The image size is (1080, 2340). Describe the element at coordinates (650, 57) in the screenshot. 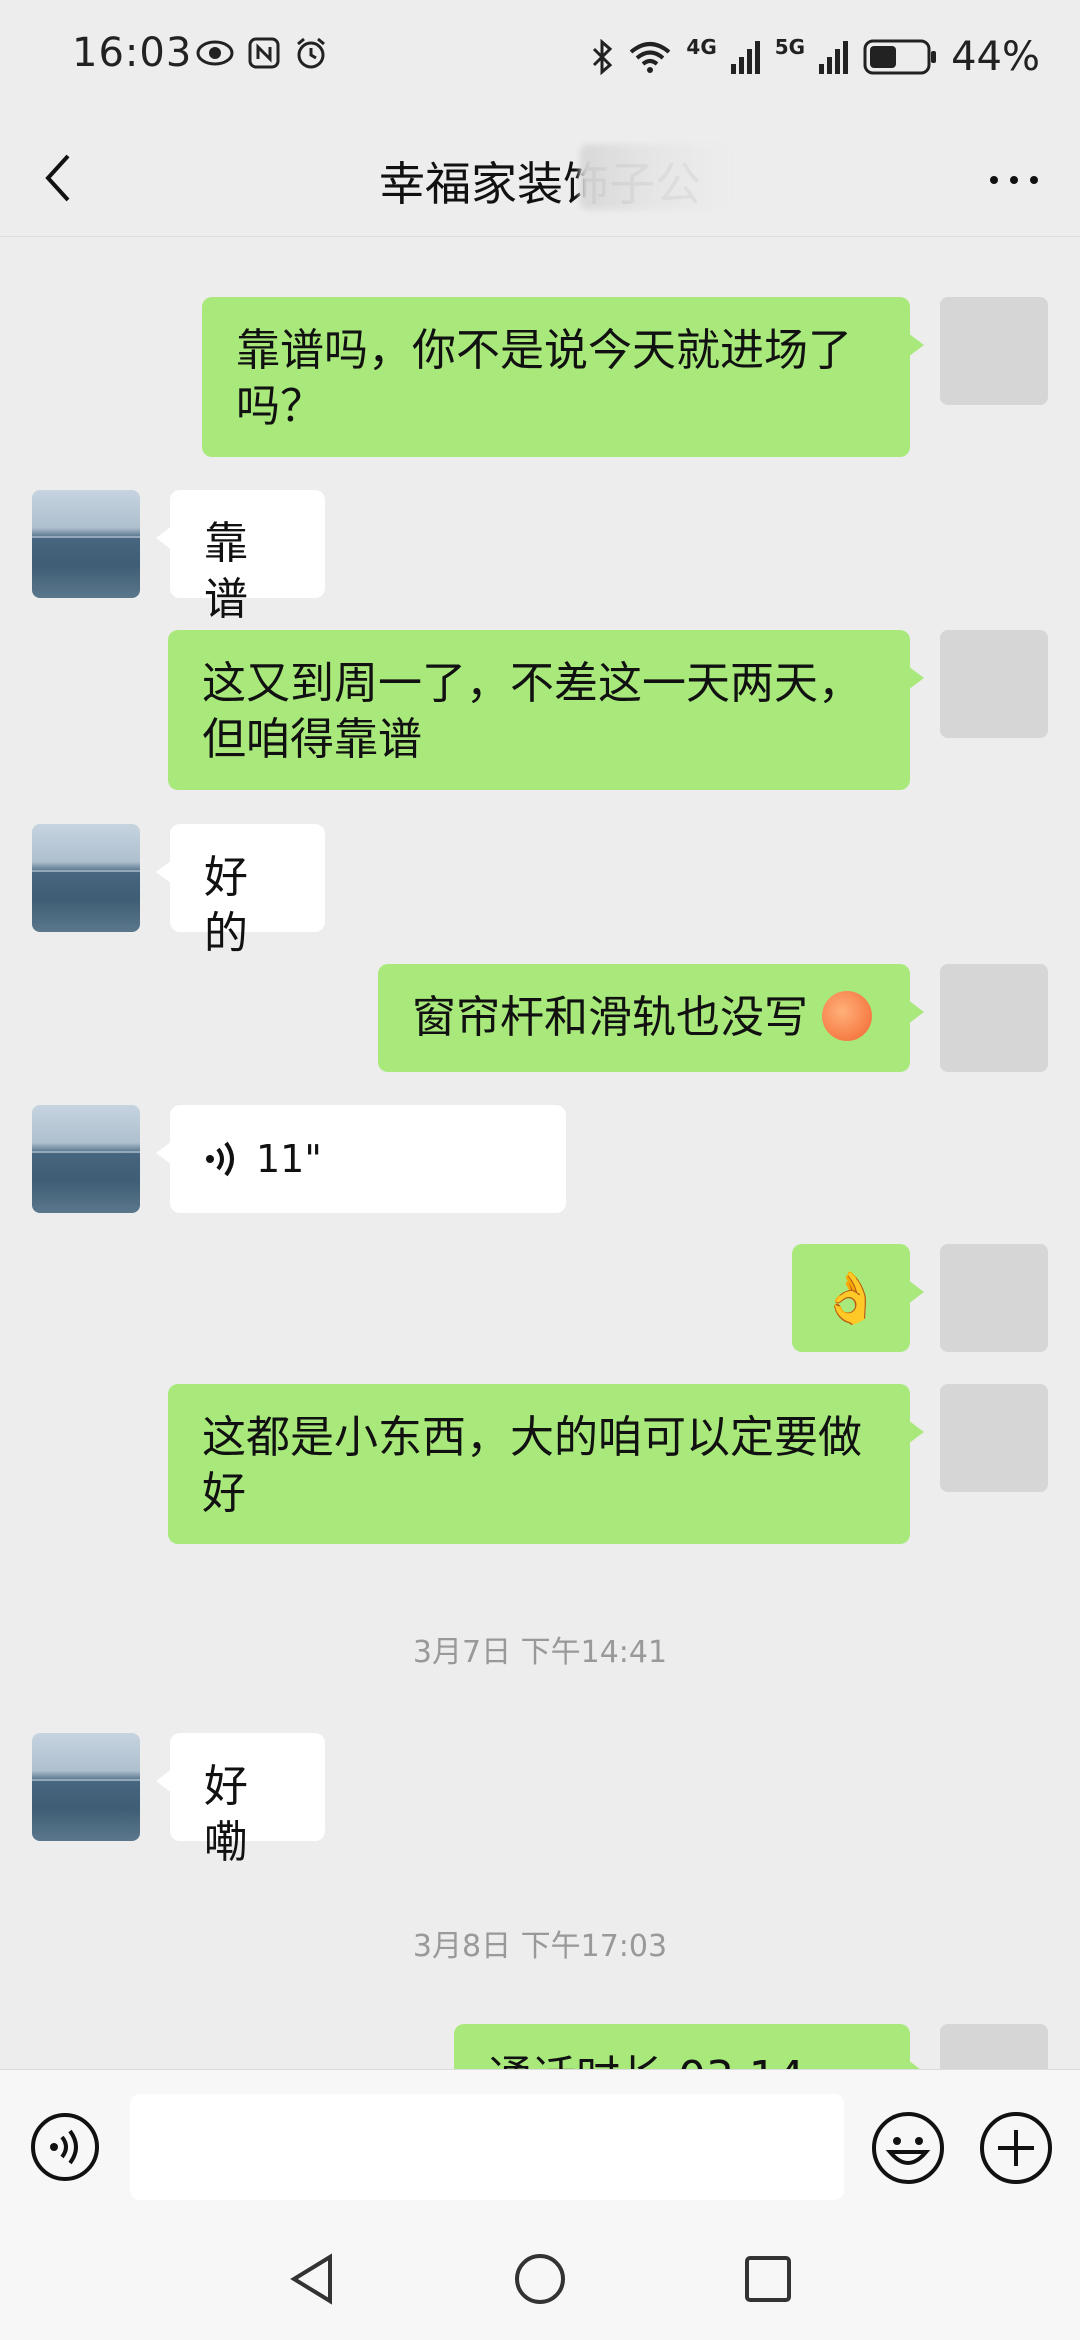

I see `wifi-icon` at that location.